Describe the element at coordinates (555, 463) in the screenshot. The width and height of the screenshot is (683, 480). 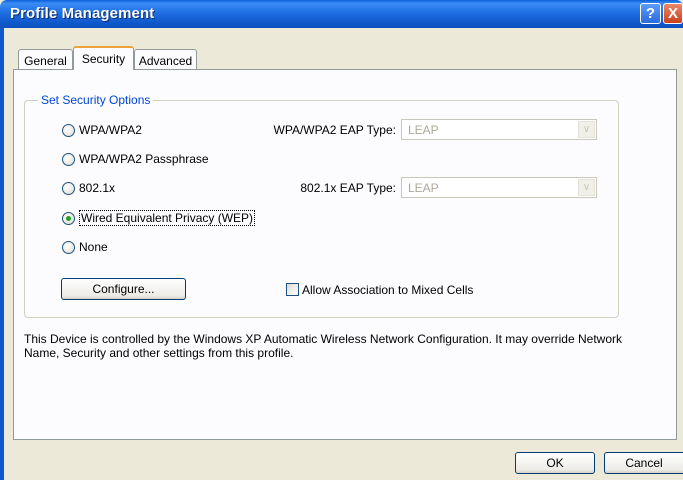
I see `ok-button: OK` at that location.